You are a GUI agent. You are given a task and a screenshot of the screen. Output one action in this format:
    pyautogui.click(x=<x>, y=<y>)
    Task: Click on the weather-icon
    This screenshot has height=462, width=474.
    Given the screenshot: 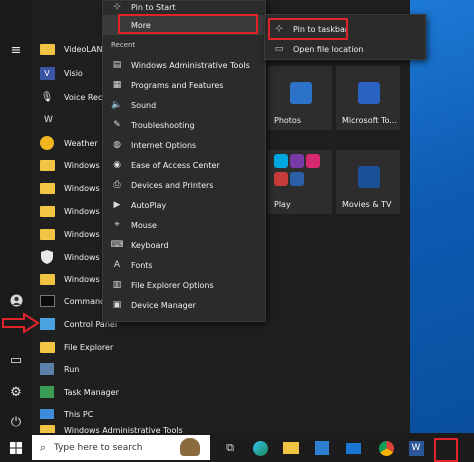 What is the action you would take?
    pyautogui.click(x=47, y=143)
    